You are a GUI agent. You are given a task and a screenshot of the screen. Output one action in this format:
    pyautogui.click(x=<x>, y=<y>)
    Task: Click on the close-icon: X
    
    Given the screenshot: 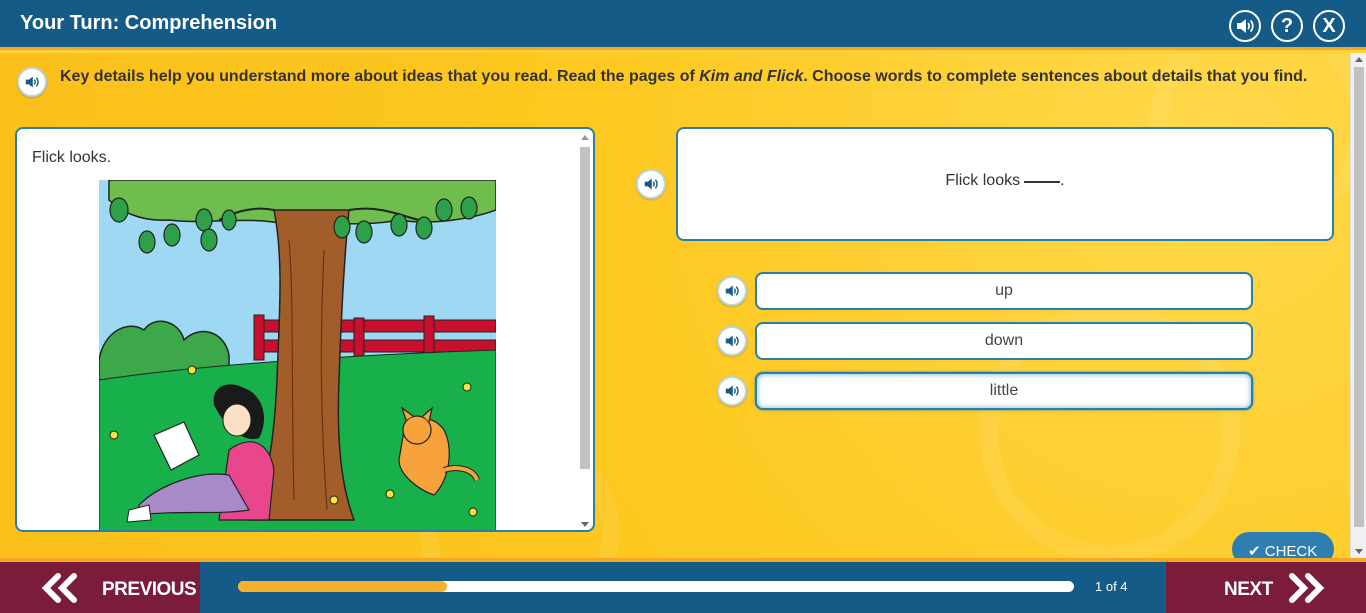 What is the action you would take?
    pyautogui.click(x=1329, y=25)
    